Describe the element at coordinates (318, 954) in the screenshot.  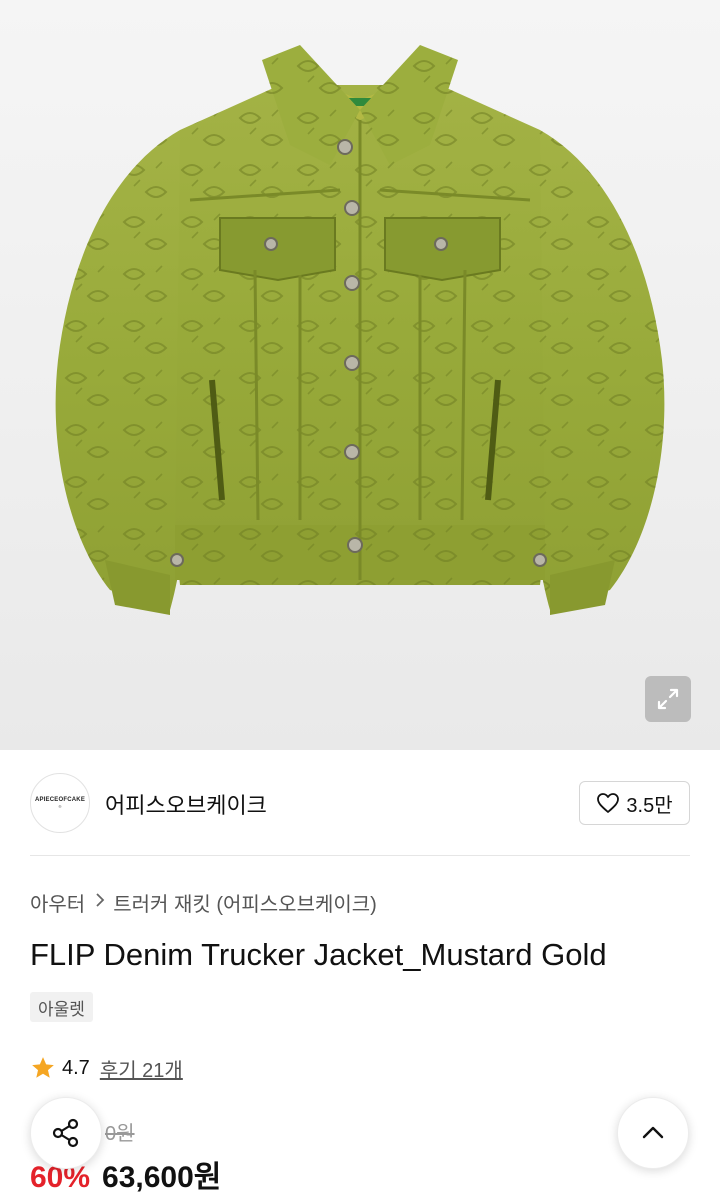
I see `product-title: FLIP Denim Trucker Jacket_Mustard Gold` at that location.